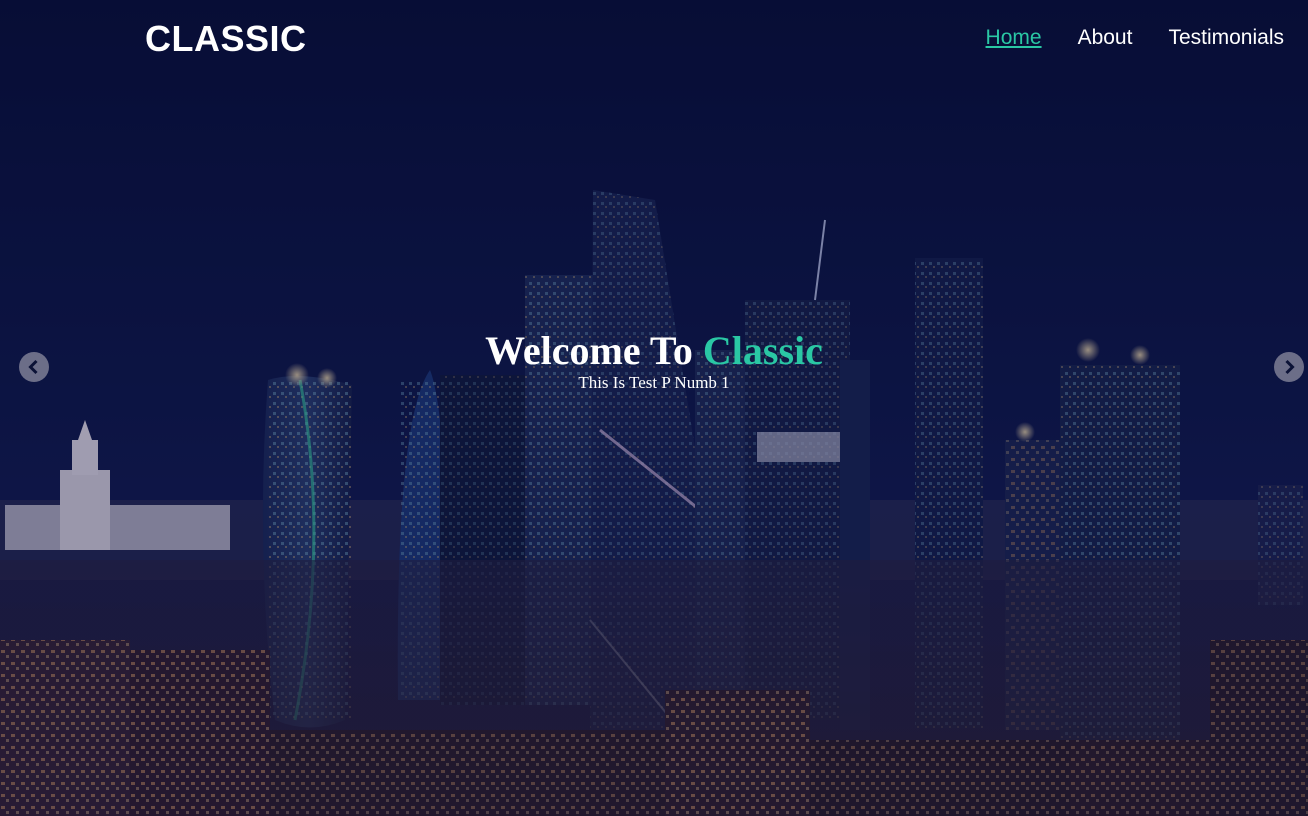 This screenshot has height=816, width=1308. Describe the element at coordinates (226, 39) in the screenshot. I see `site-logo: CLASSIC` at that location.